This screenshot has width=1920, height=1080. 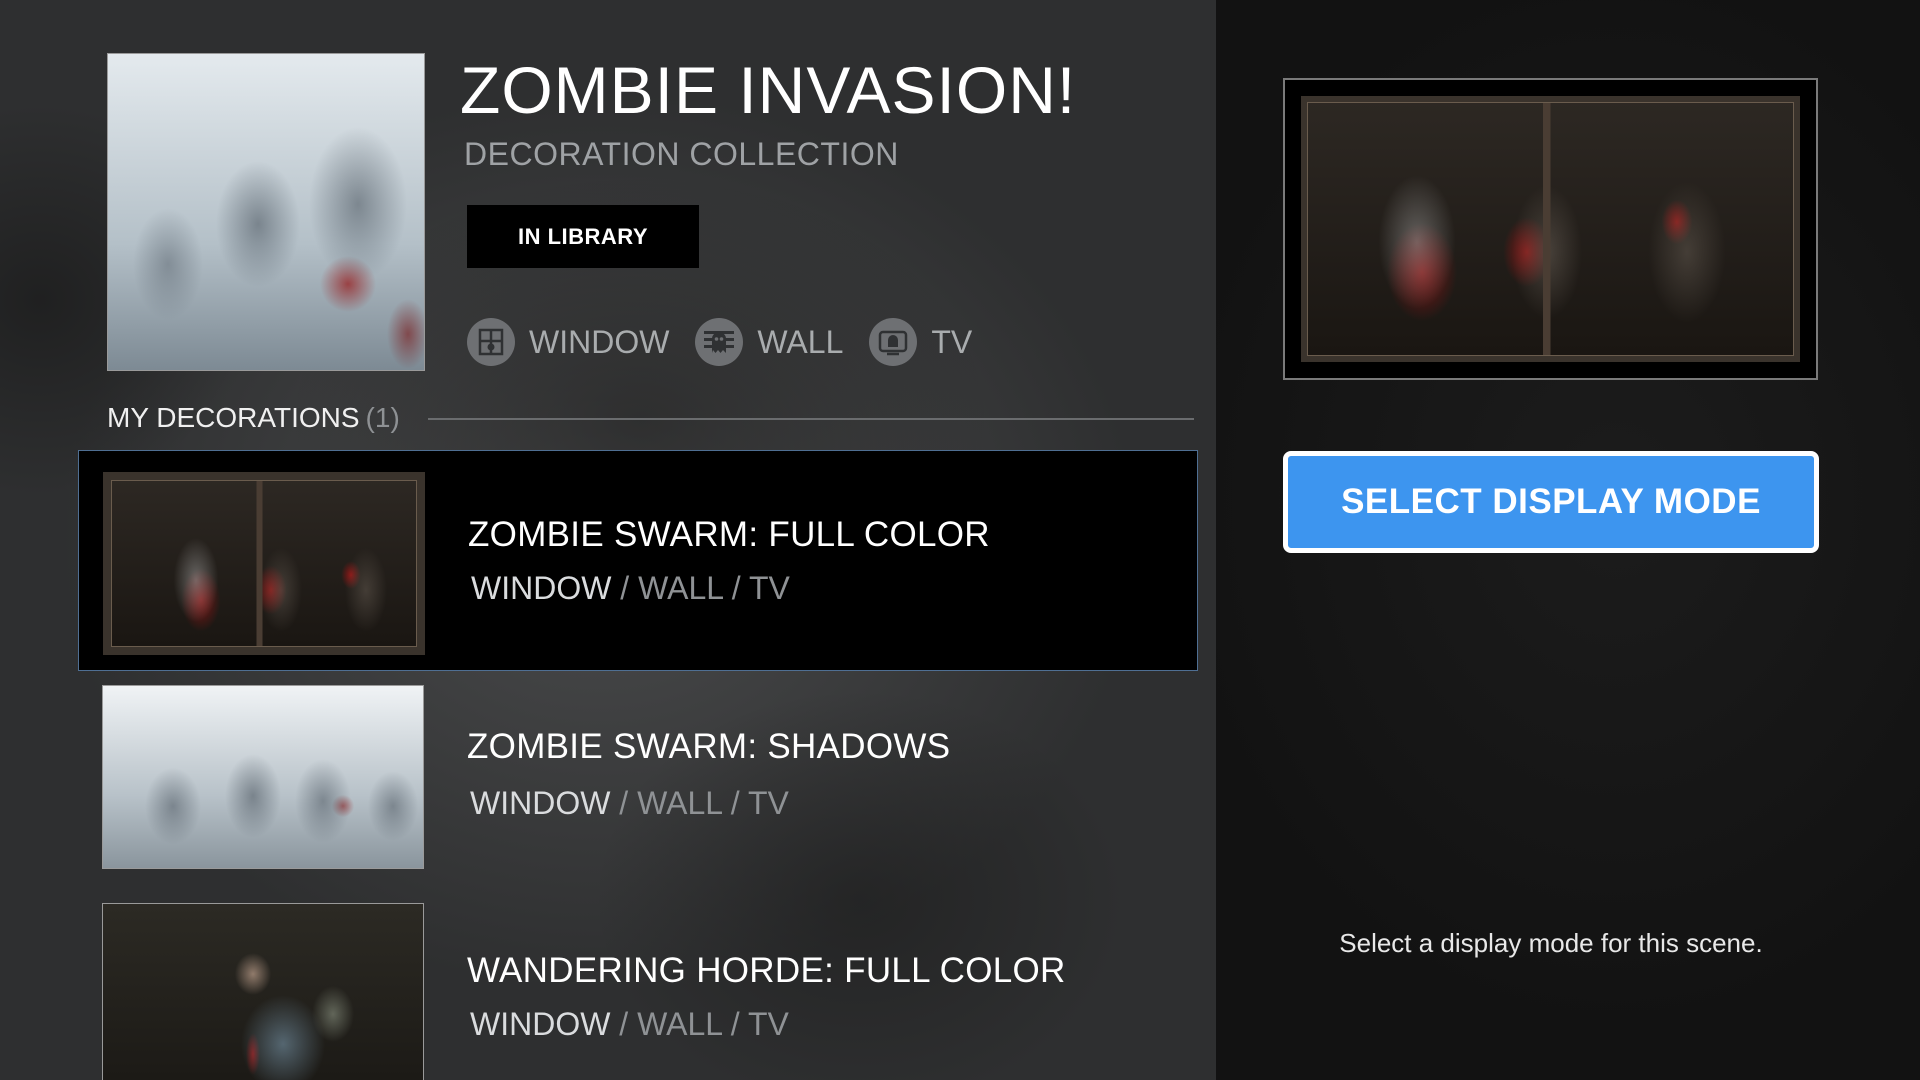 I want to click on mode-wall: WALL, so click(x=769, y=342).